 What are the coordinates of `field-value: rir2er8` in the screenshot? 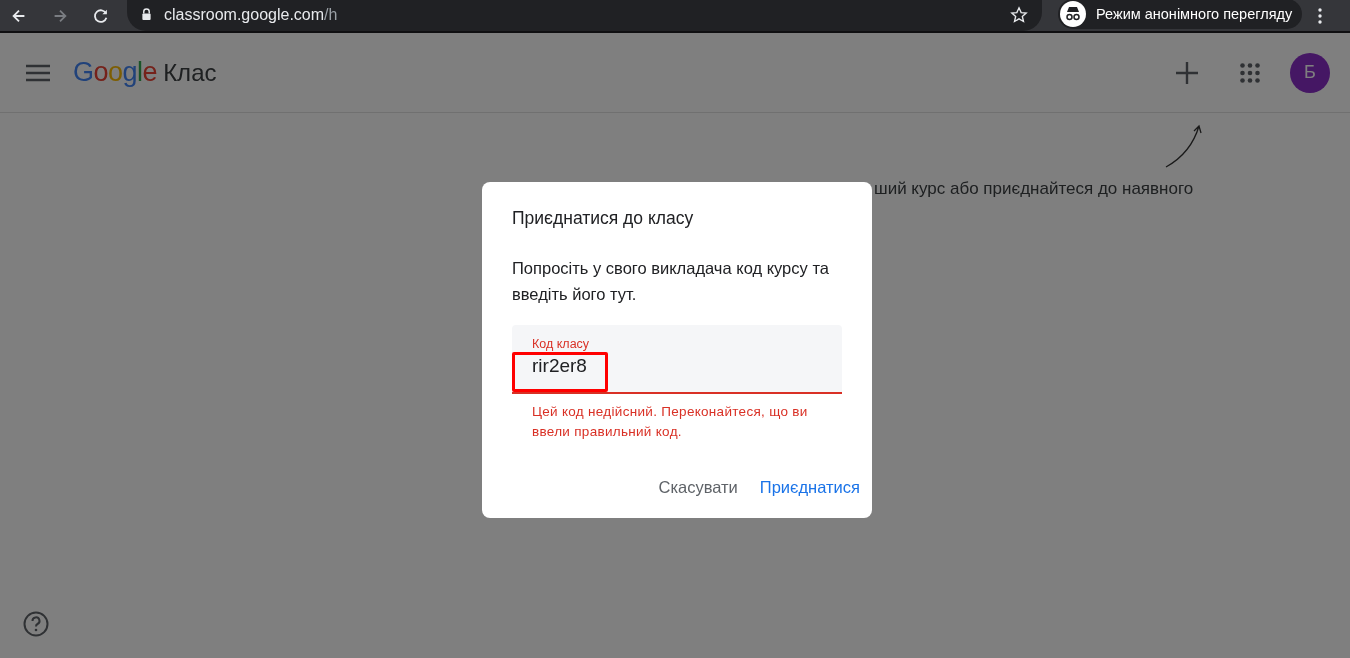 It's located at (559, 366).